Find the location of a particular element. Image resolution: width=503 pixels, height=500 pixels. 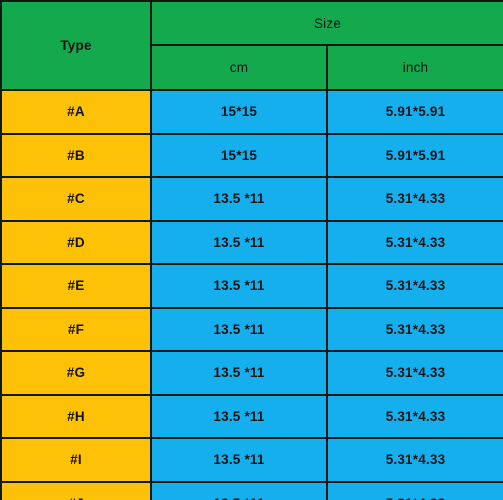

table-row: #F 13.5 *11 5.31*4.33 is located at coordinates (251, 329).